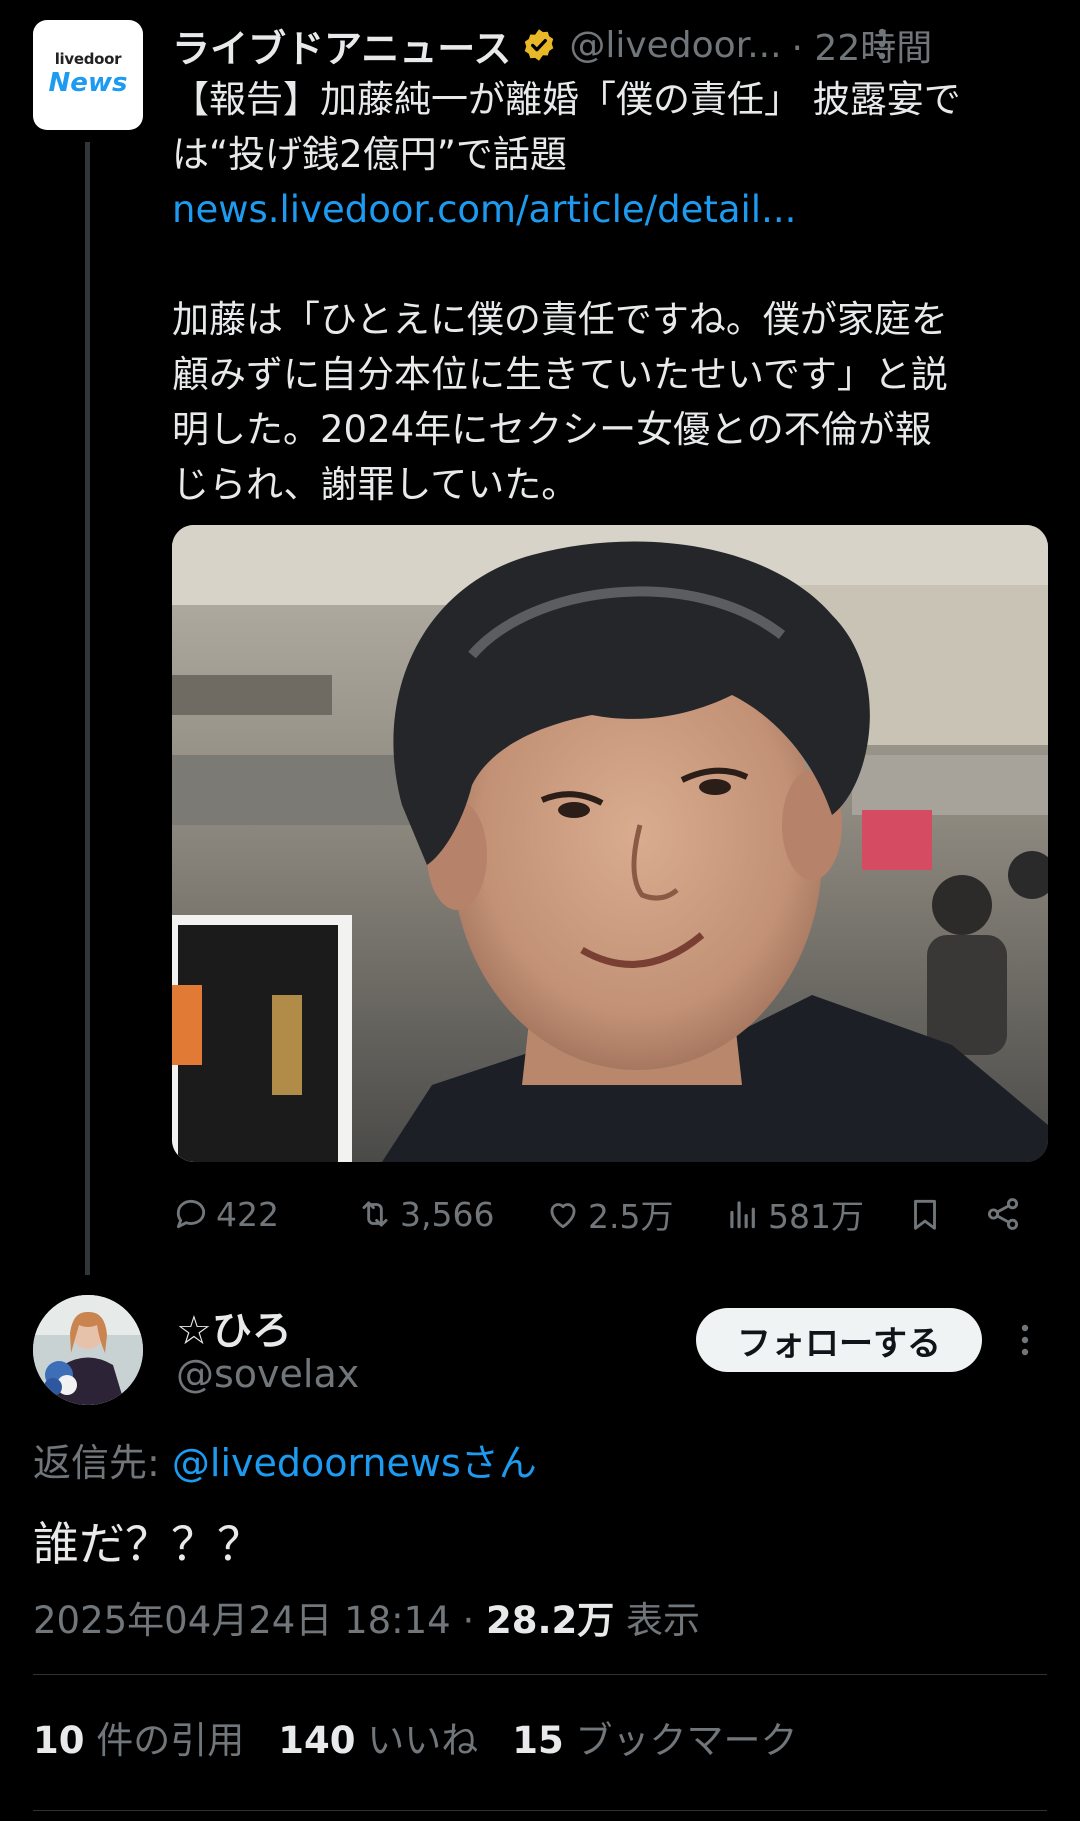 This screenshot has width=1080, height=1821. What do you see at coordinates (447, 1214) in the screenshot?
I see `retweet-count: 3,566` at bounding box center [447, 1214].